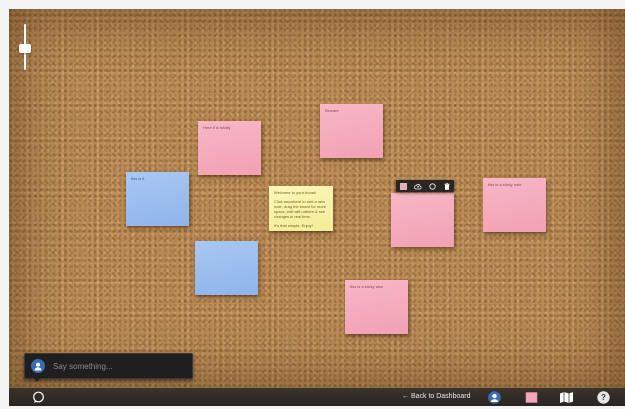 This screenshot has height=409, width=625. What do you see at coordinates (422, 220) in the screenshot?
I see `sticky-note-selected` at bounding box center [422, 220].